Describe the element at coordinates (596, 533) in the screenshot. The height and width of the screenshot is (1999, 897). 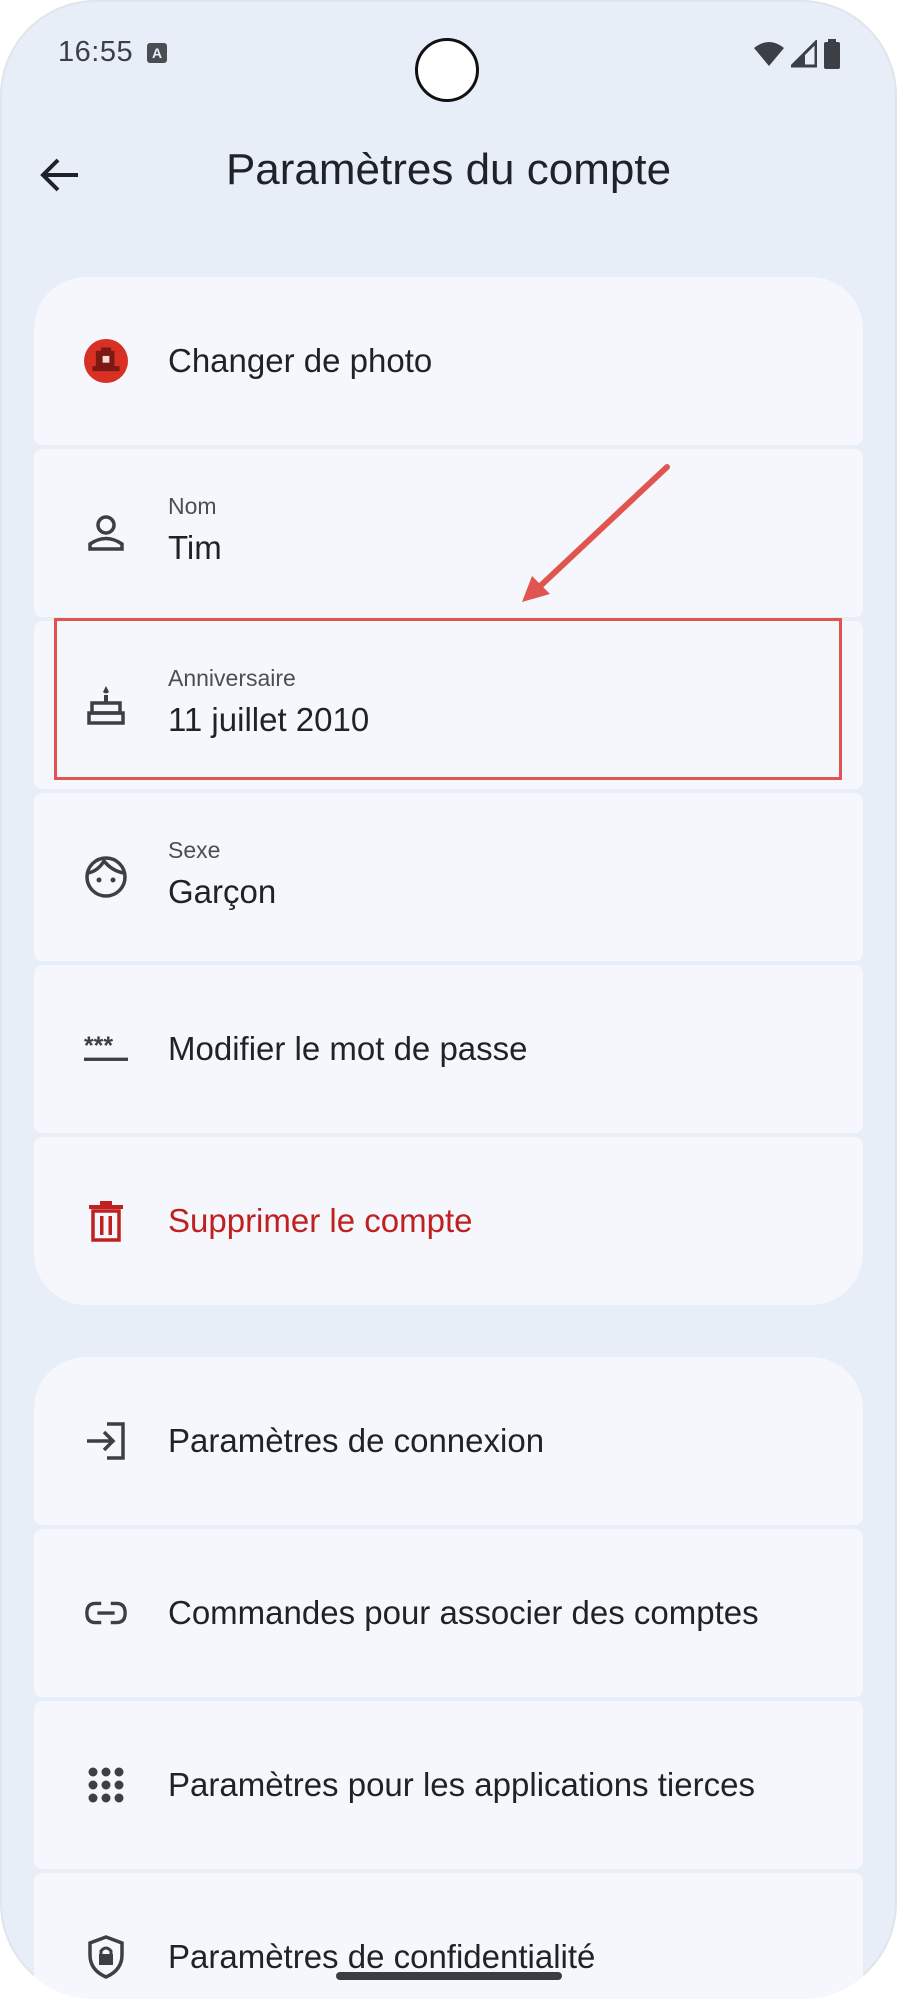
I see `annotation-arrow` at that location.